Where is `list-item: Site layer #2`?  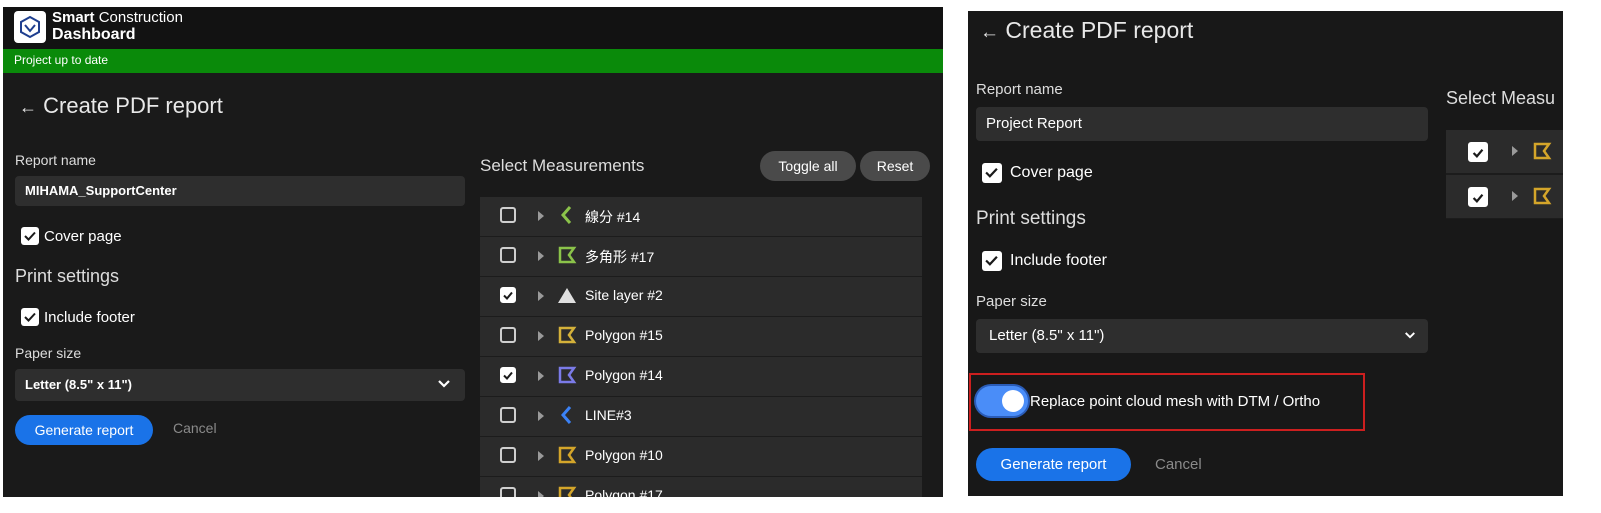
list-item: Site layer #2 is located at coordinates (701, 297).